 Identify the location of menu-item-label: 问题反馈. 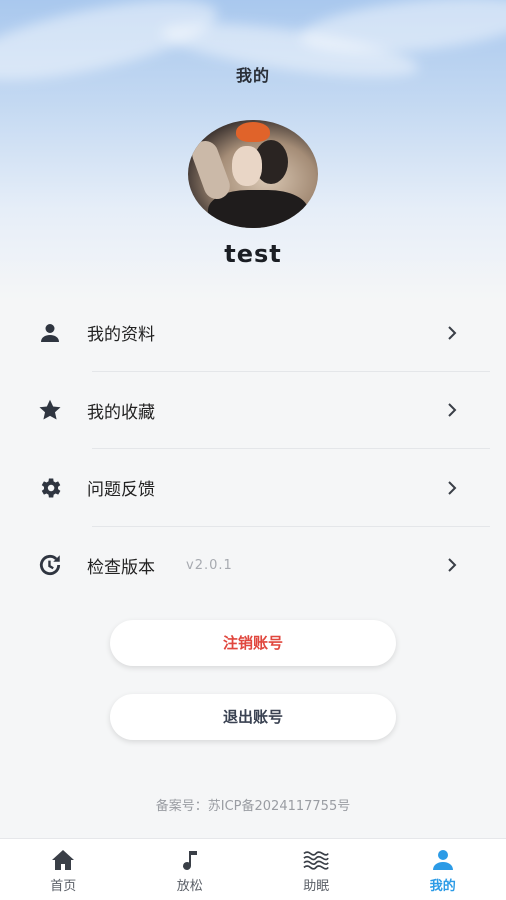
(121, 490).